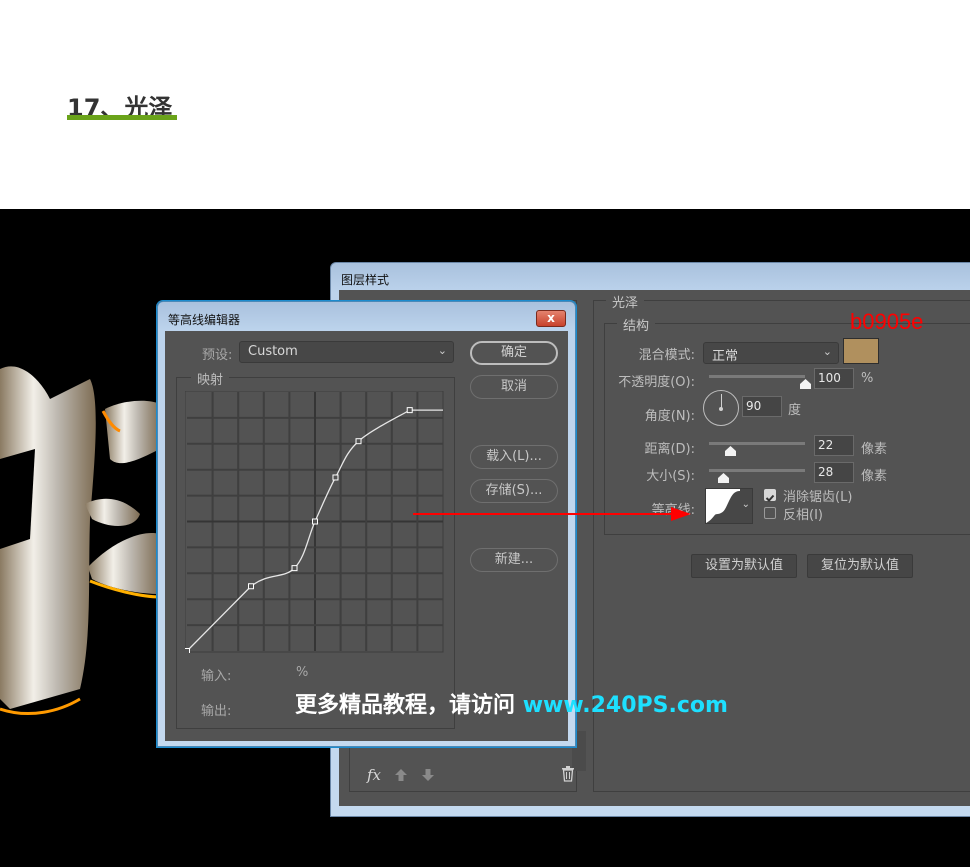  I want to click on color-hex-annotation: b0905e, so click(887, 321).